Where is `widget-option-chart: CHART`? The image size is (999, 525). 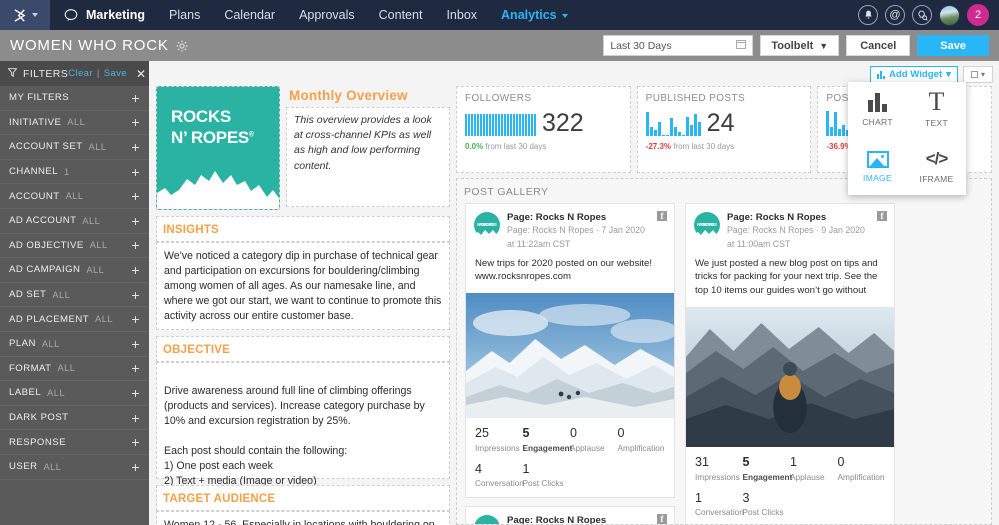 widget-option-chart: CHART is located at coordinates (877, 110).